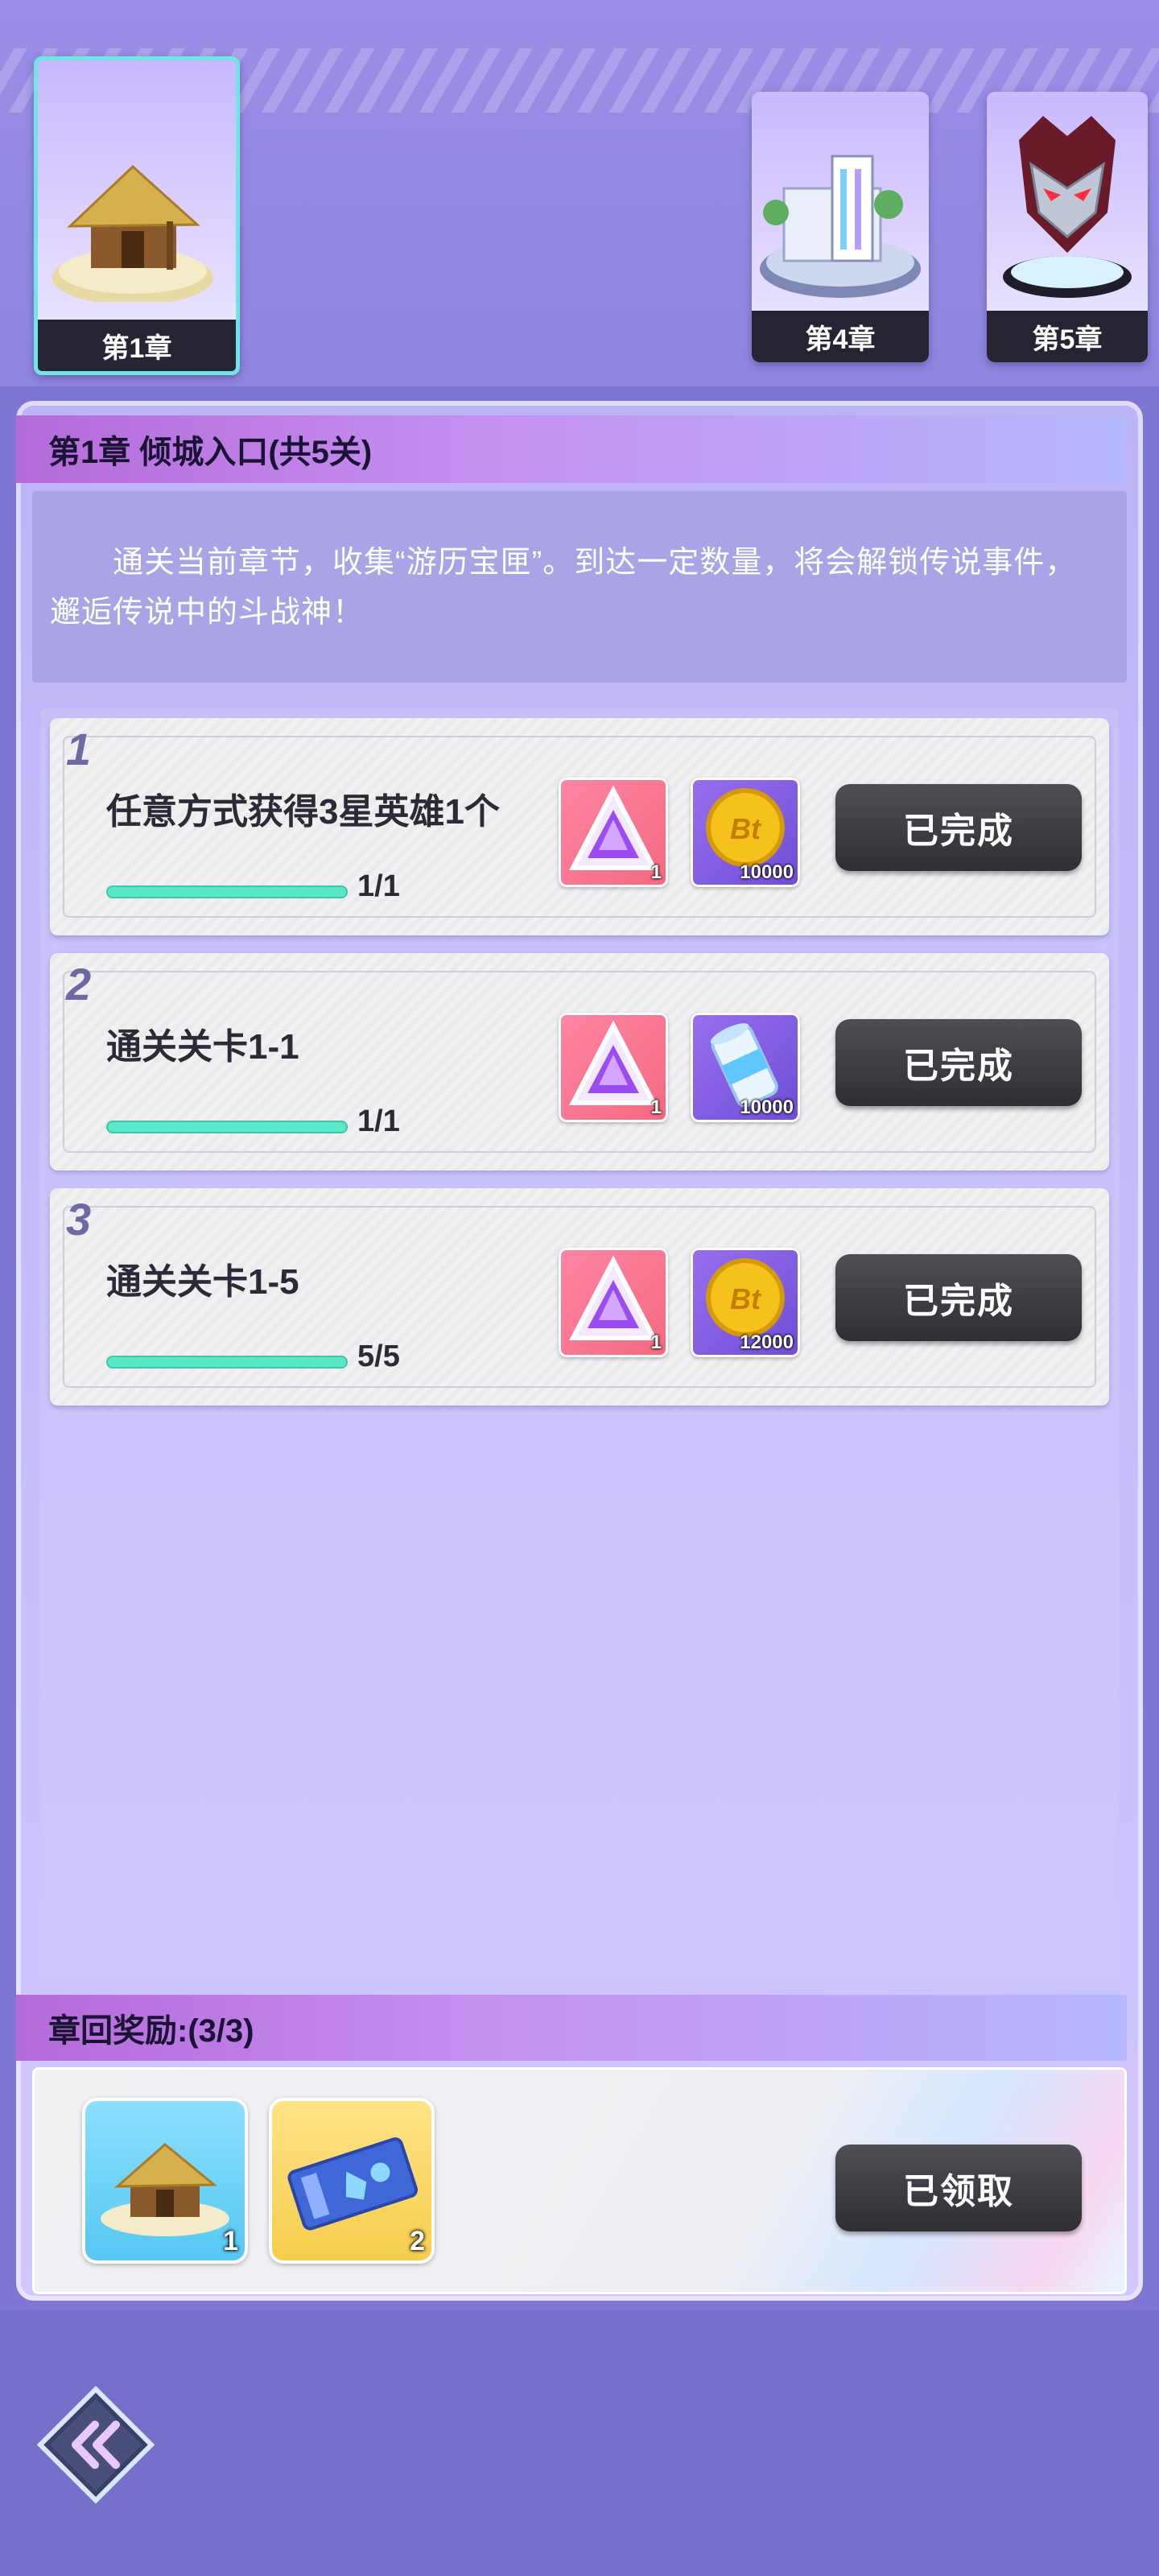 The width and height of the screenshot is (1159, 2576). What do you see at coordinates (571, 449) in the screenshot?
I see `chapter-title: 第1章 倾城入口(共5关)` at bounding box center [571, 449].